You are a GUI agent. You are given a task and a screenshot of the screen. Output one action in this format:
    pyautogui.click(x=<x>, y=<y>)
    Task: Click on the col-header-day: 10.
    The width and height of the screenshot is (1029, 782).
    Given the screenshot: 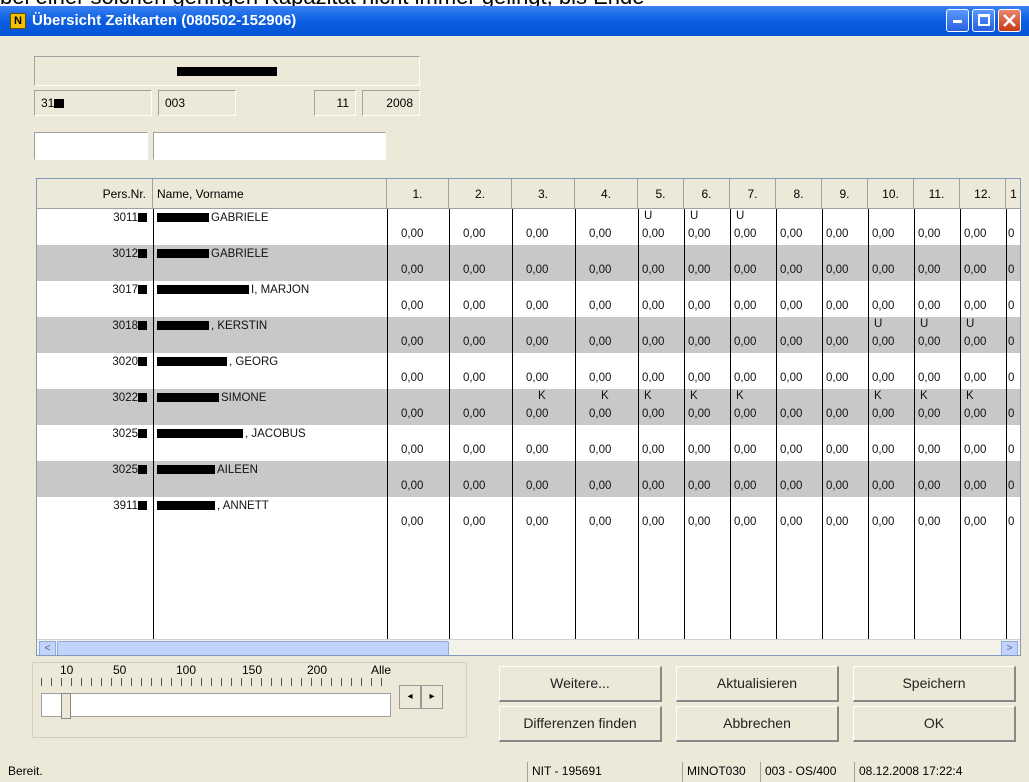 What is the action you would take?
    pyautogui.click(x=891, y=194)
    